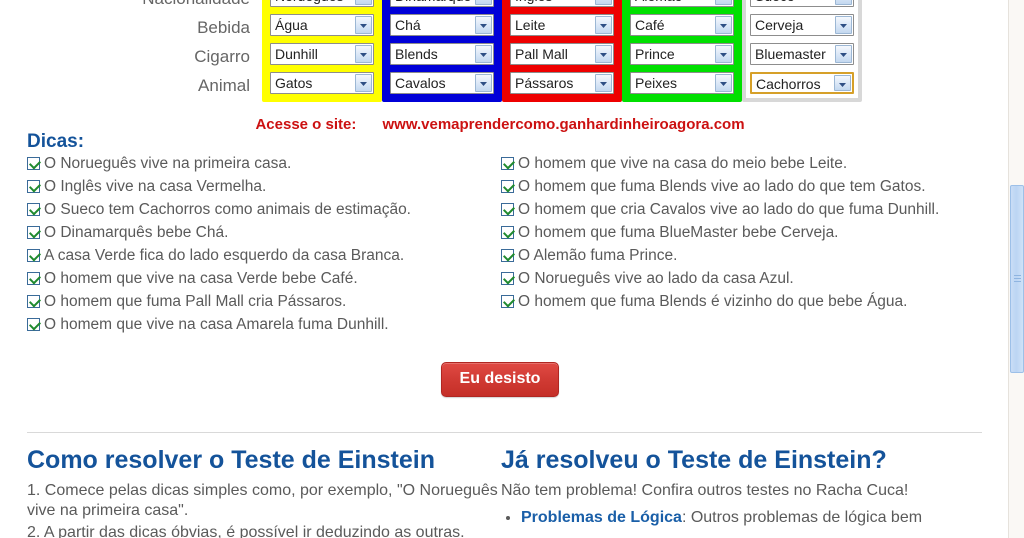 This screenshot has height=538, width=1024. What do you see at coordinates (682, 54) in the screenshot?
I see `select-green-cigarro: Prince` at bounding box center [682, 54].